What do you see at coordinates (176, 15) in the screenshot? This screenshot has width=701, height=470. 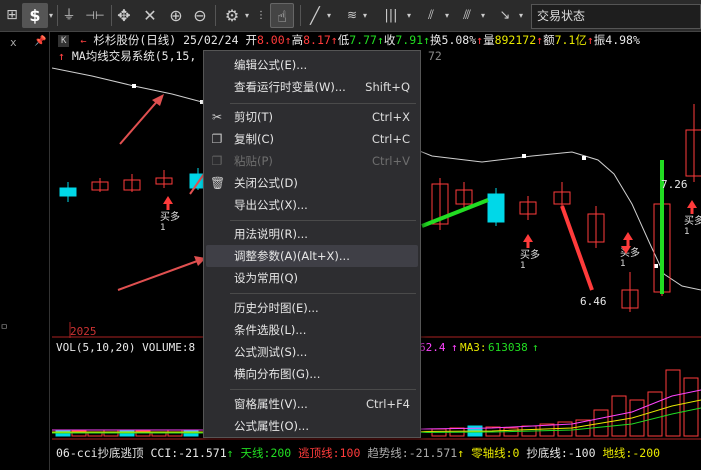 I see `zoom-in-icon: ⊕` at bounding box center [176, 15].